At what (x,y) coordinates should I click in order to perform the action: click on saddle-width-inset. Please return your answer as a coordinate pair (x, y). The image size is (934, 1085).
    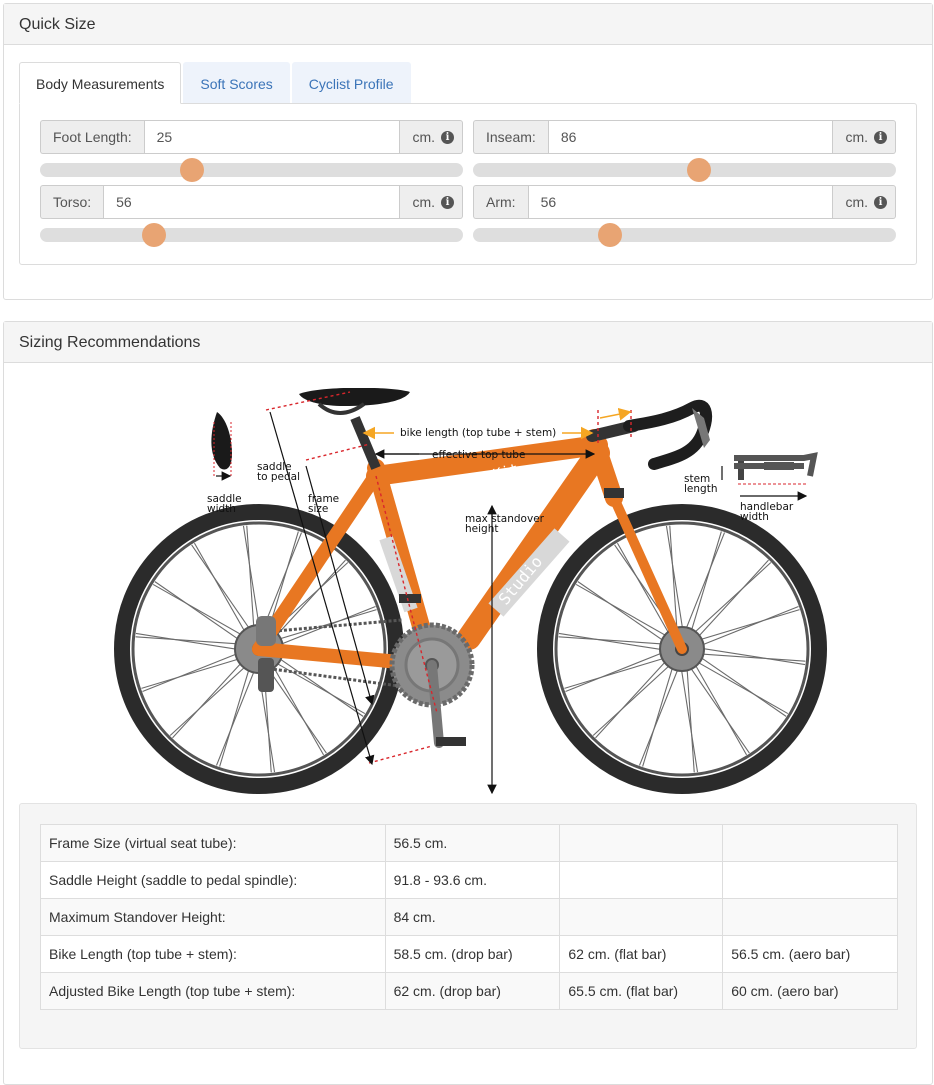
    Looking at the image, I should click on (221, 446).